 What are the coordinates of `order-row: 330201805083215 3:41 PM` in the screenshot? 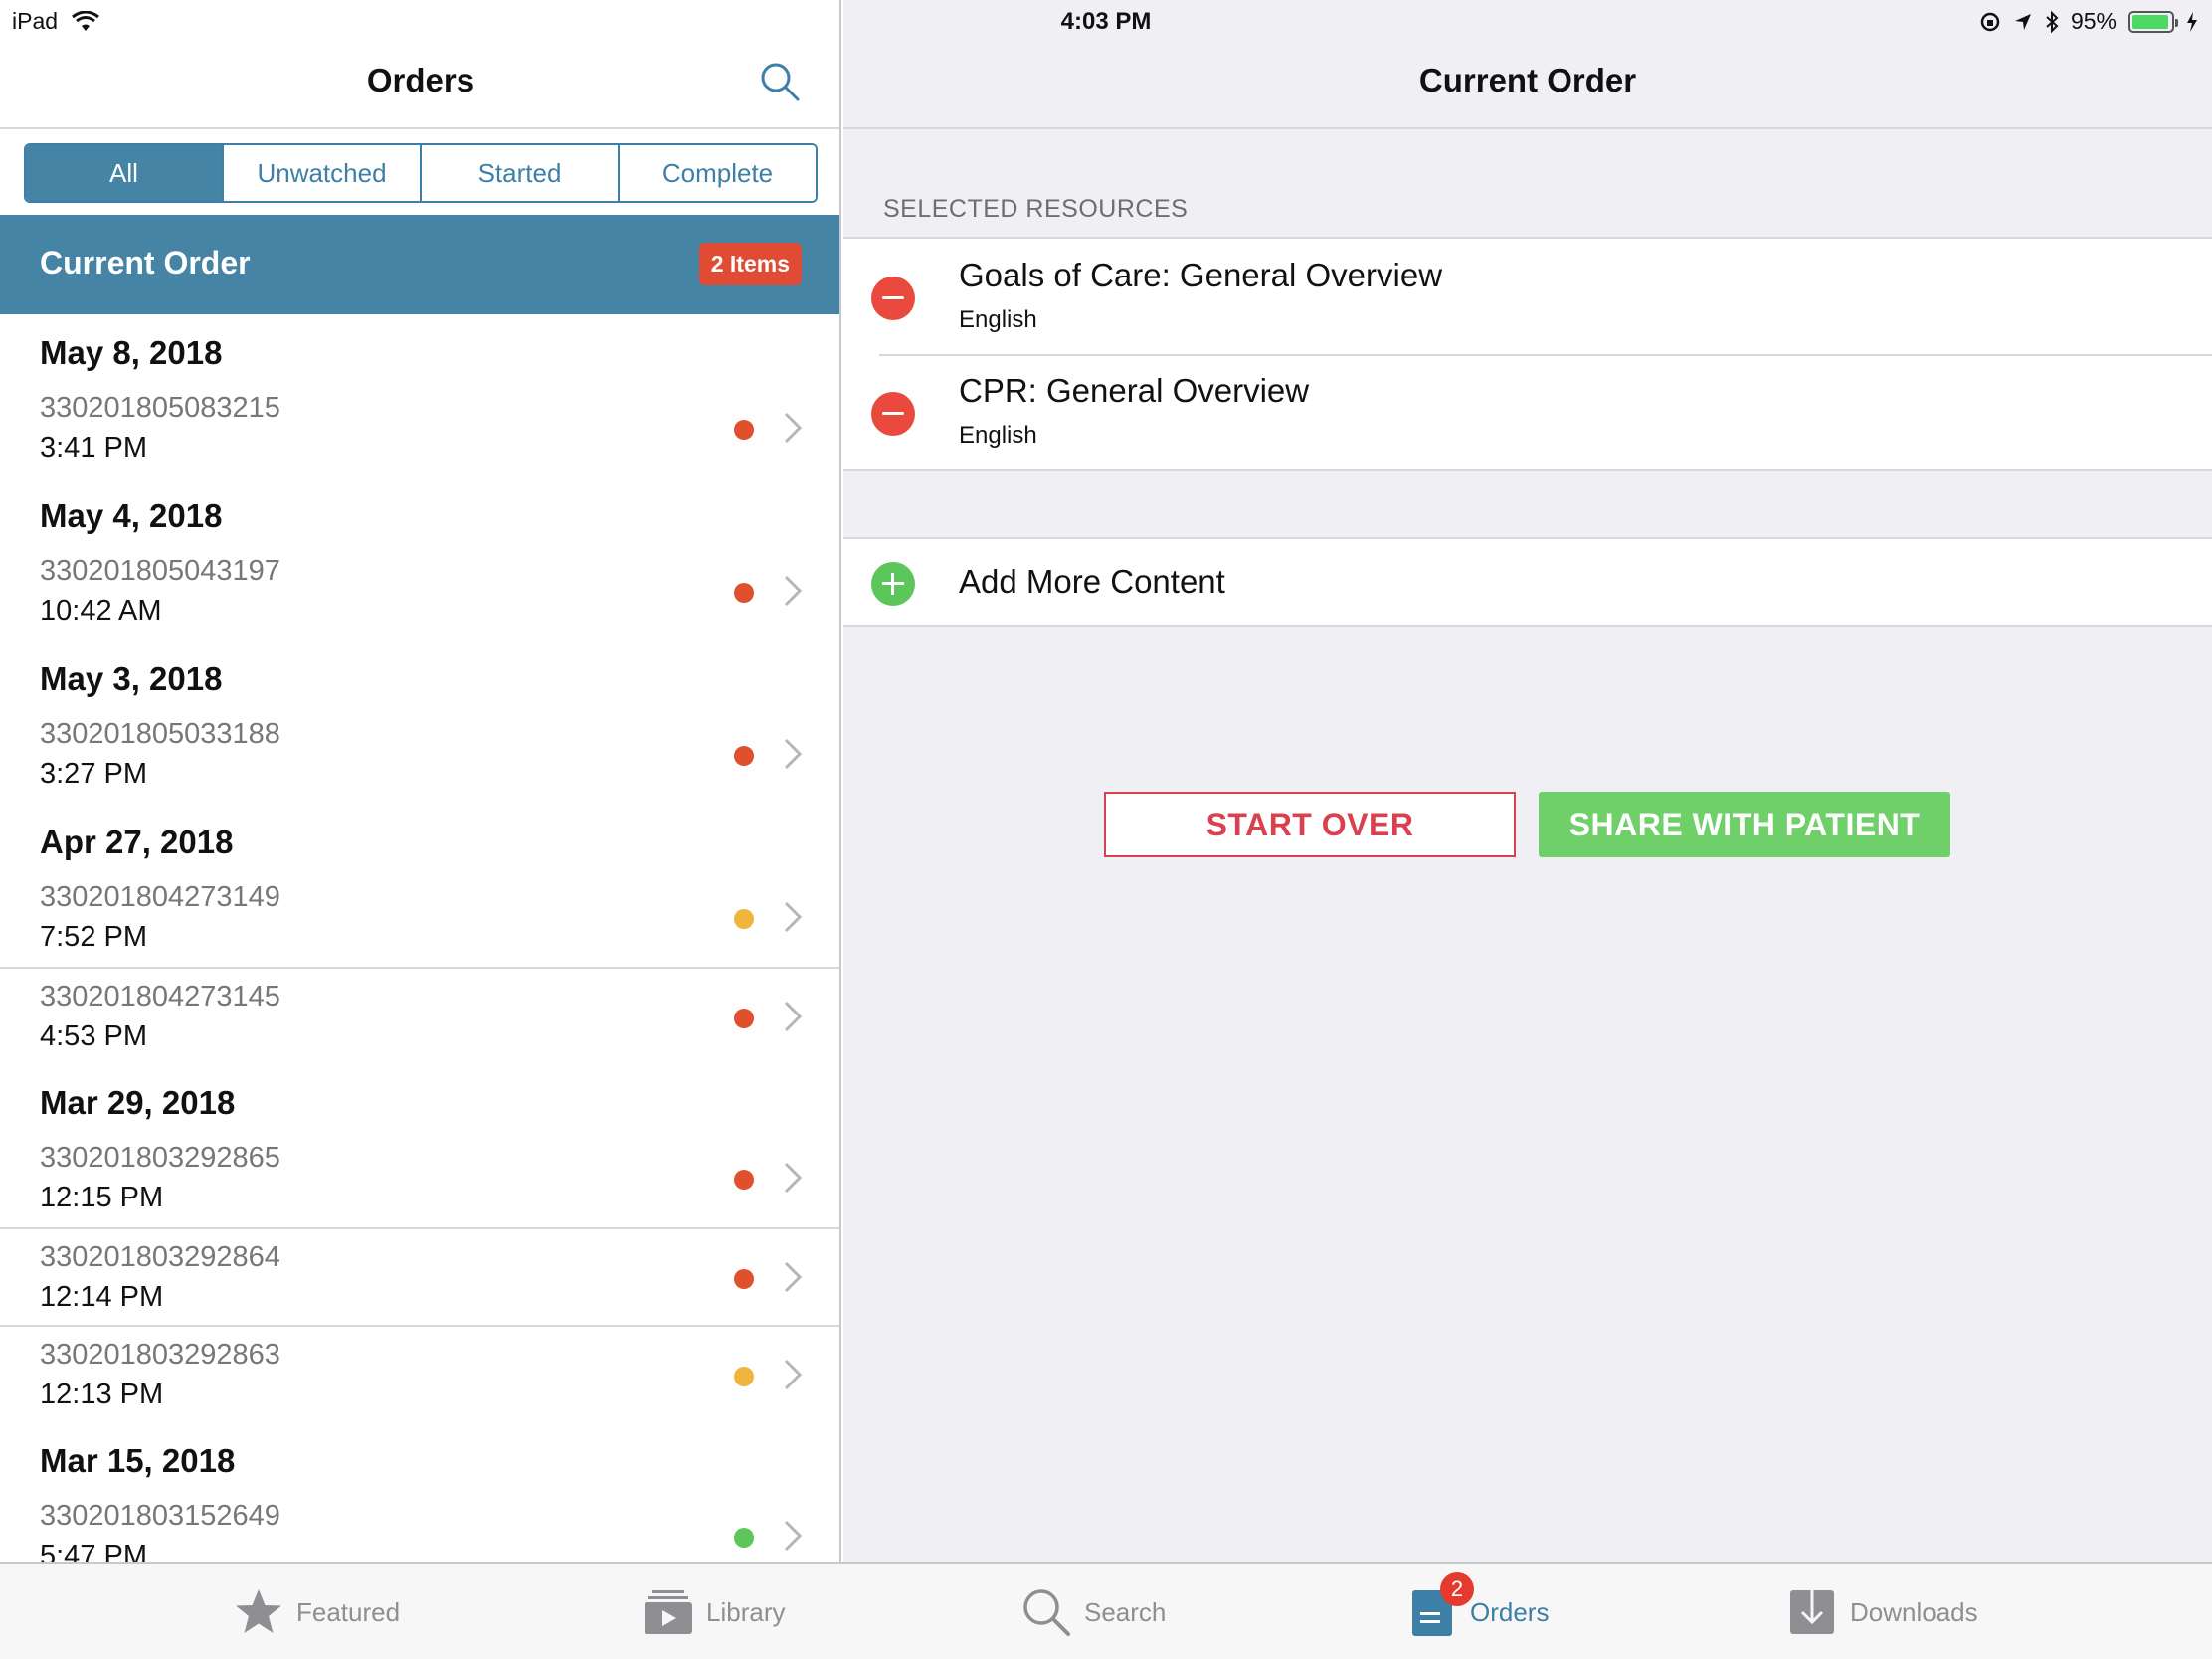 It's located at (419, 428).